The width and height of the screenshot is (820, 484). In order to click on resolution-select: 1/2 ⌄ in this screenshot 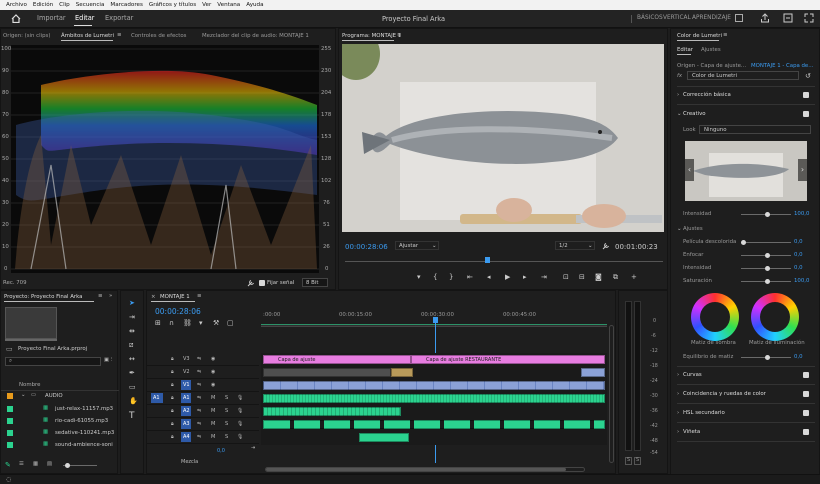, I will do `click(575, 245)`.